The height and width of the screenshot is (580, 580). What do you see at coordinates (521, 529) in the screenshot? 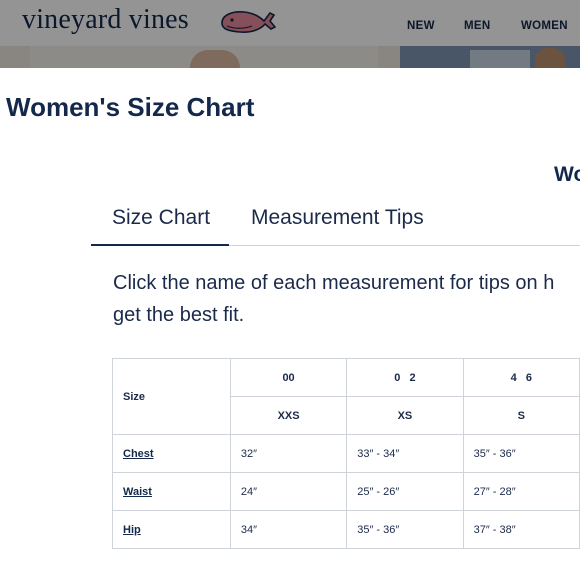
I see `table-cell: 37″ - 38″` at bounding box center [521, 529].